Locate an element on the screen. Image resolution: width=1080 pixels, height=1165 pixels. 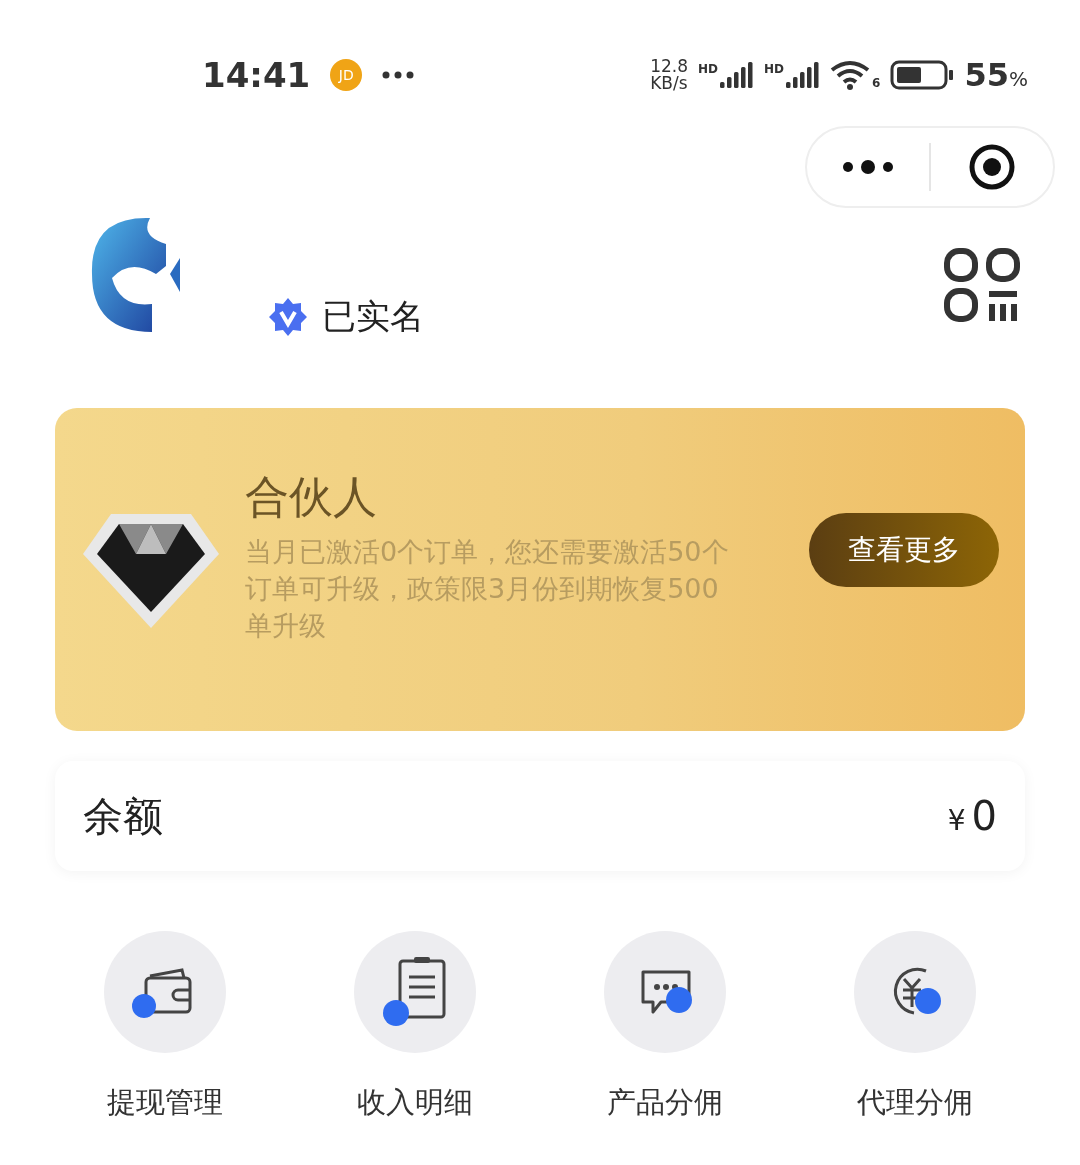
view-more-button: 查看更多 is located at coordinates (904, 549).